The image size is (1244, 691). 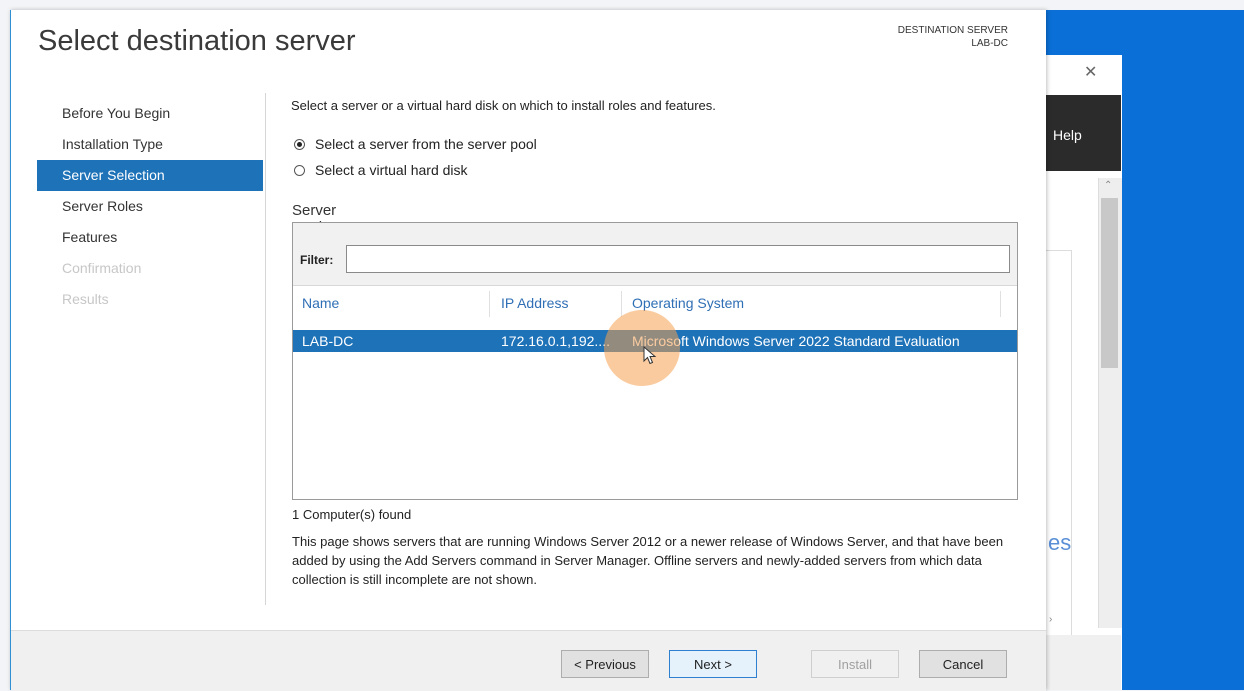 I want to click on radio-virtual-hard-disk: Select a virtual hard disk, so click(x=381, y=170).